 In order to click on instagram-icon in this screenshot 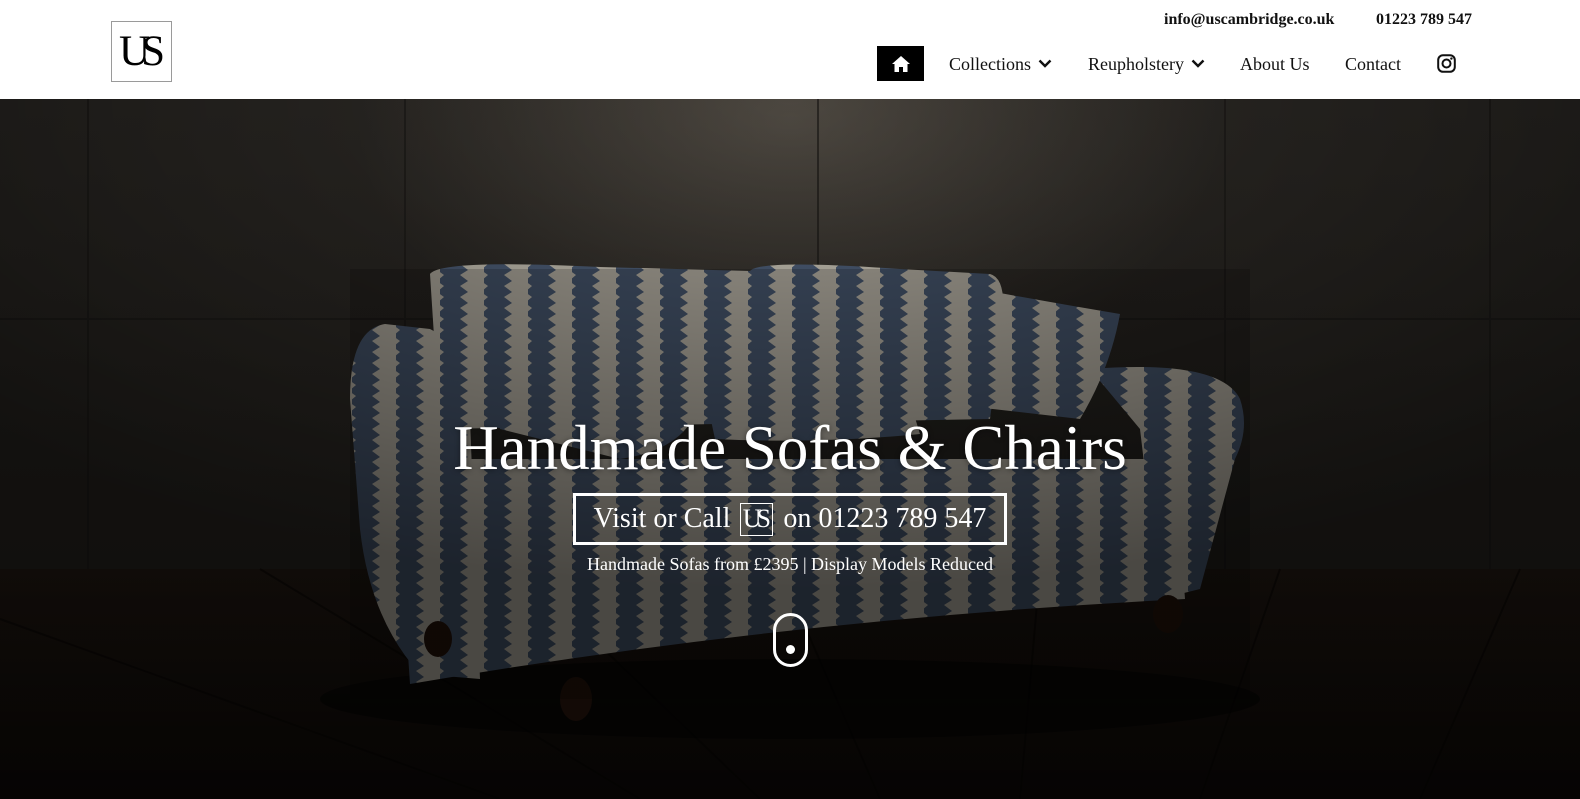, I will do `click(1446, 63)`.